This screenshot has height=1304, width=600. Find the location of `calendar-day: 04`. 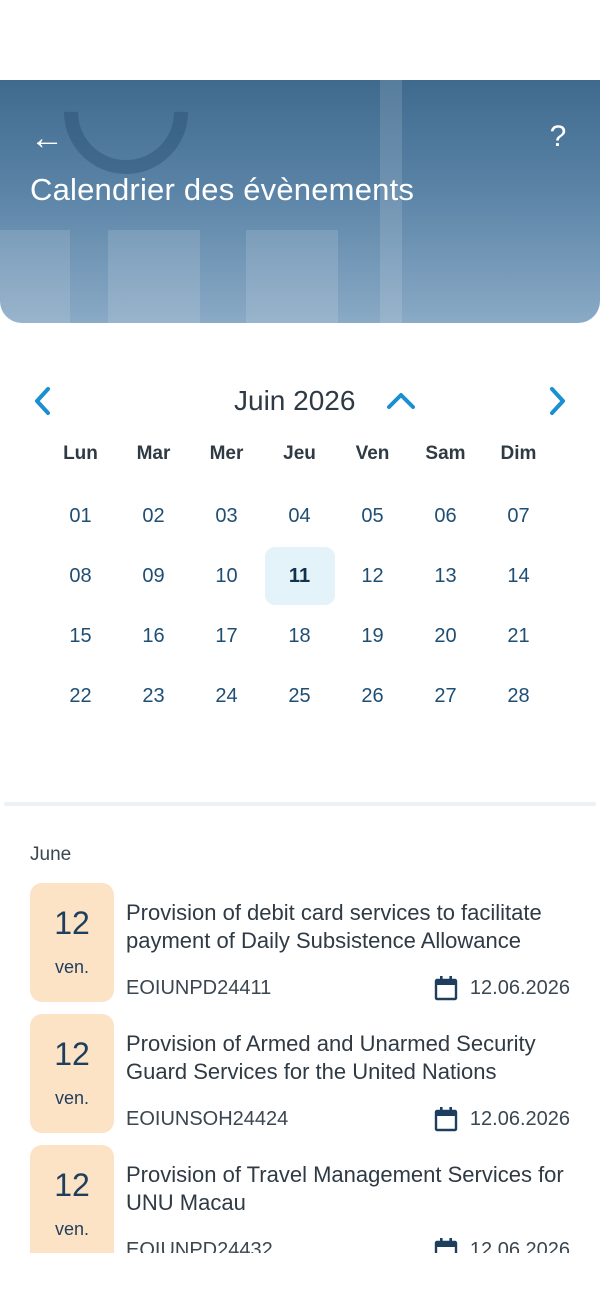

calendar-day: 04 is located at coordinates (299, 516).